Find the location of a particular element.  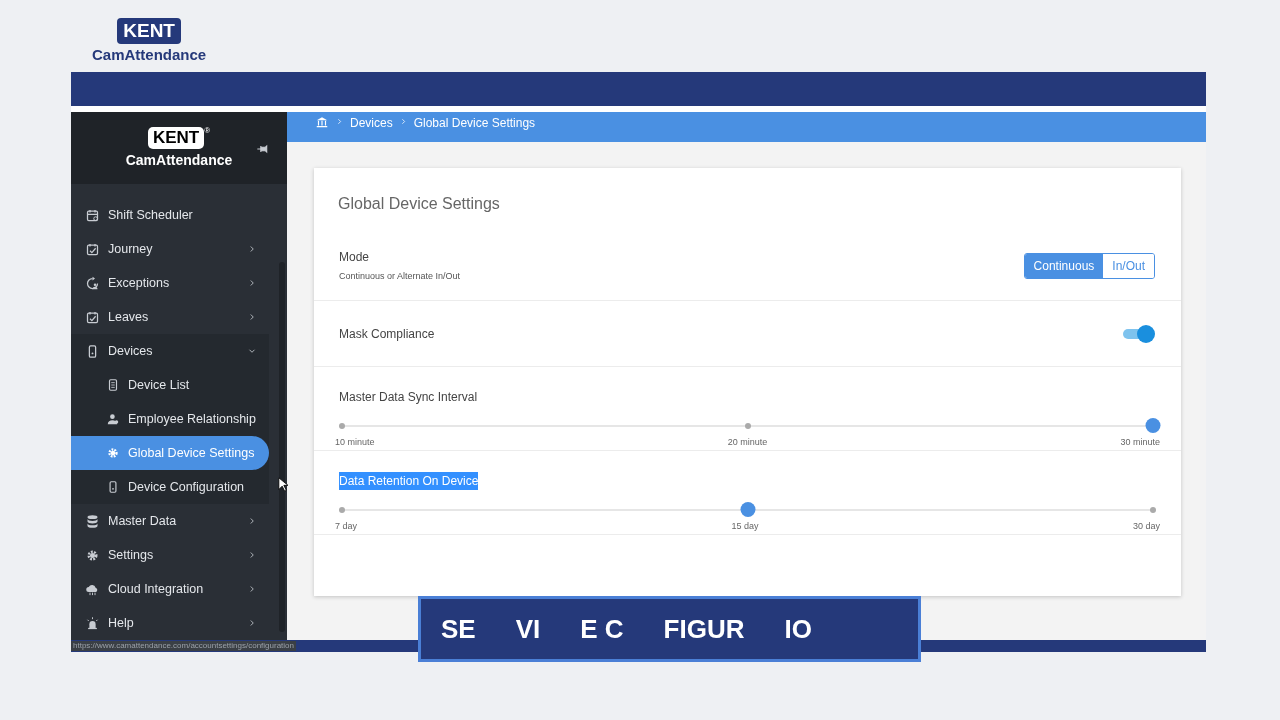

toggle-switch is located at coordinates (1139, 333).